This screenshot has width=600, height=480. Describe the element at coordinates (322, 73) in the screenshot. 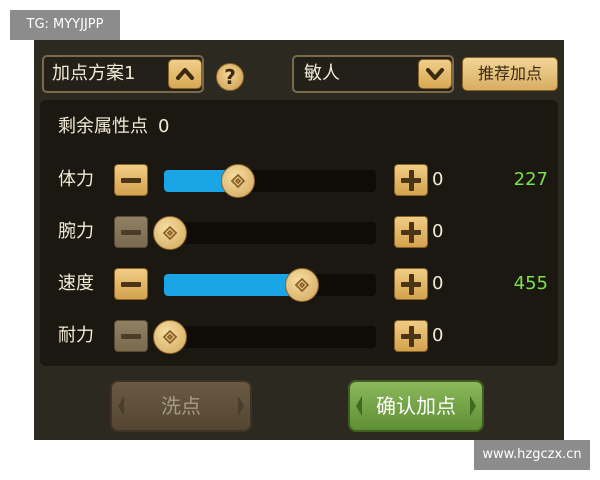

I see `class-label: 敏人` at that location.